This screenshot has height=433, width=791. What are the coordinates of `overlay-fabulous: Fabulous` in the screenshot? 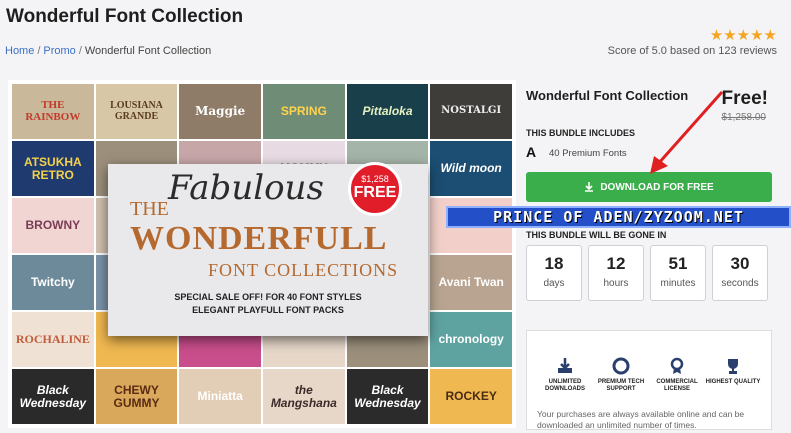 It's located at (246, 188).